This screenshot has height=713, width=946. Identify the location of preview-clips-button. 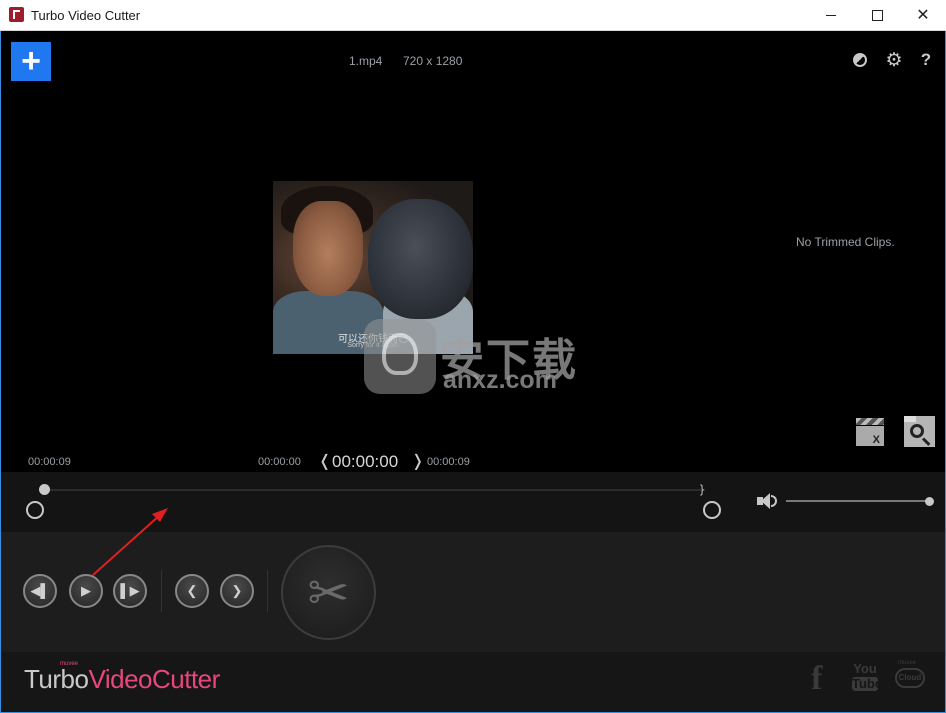
(919, 431).